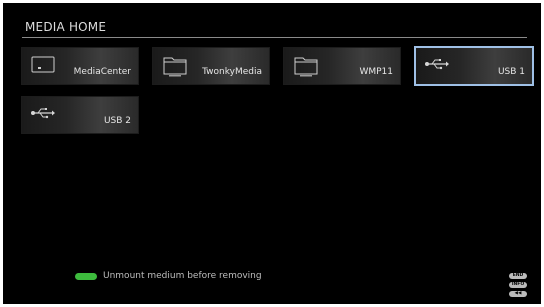 The image size is (544, 307). What do you see at coordinates (342, 66) in the screenshot?
I see `tile-wmp11: WMP11` at bounding box center [342, 66].